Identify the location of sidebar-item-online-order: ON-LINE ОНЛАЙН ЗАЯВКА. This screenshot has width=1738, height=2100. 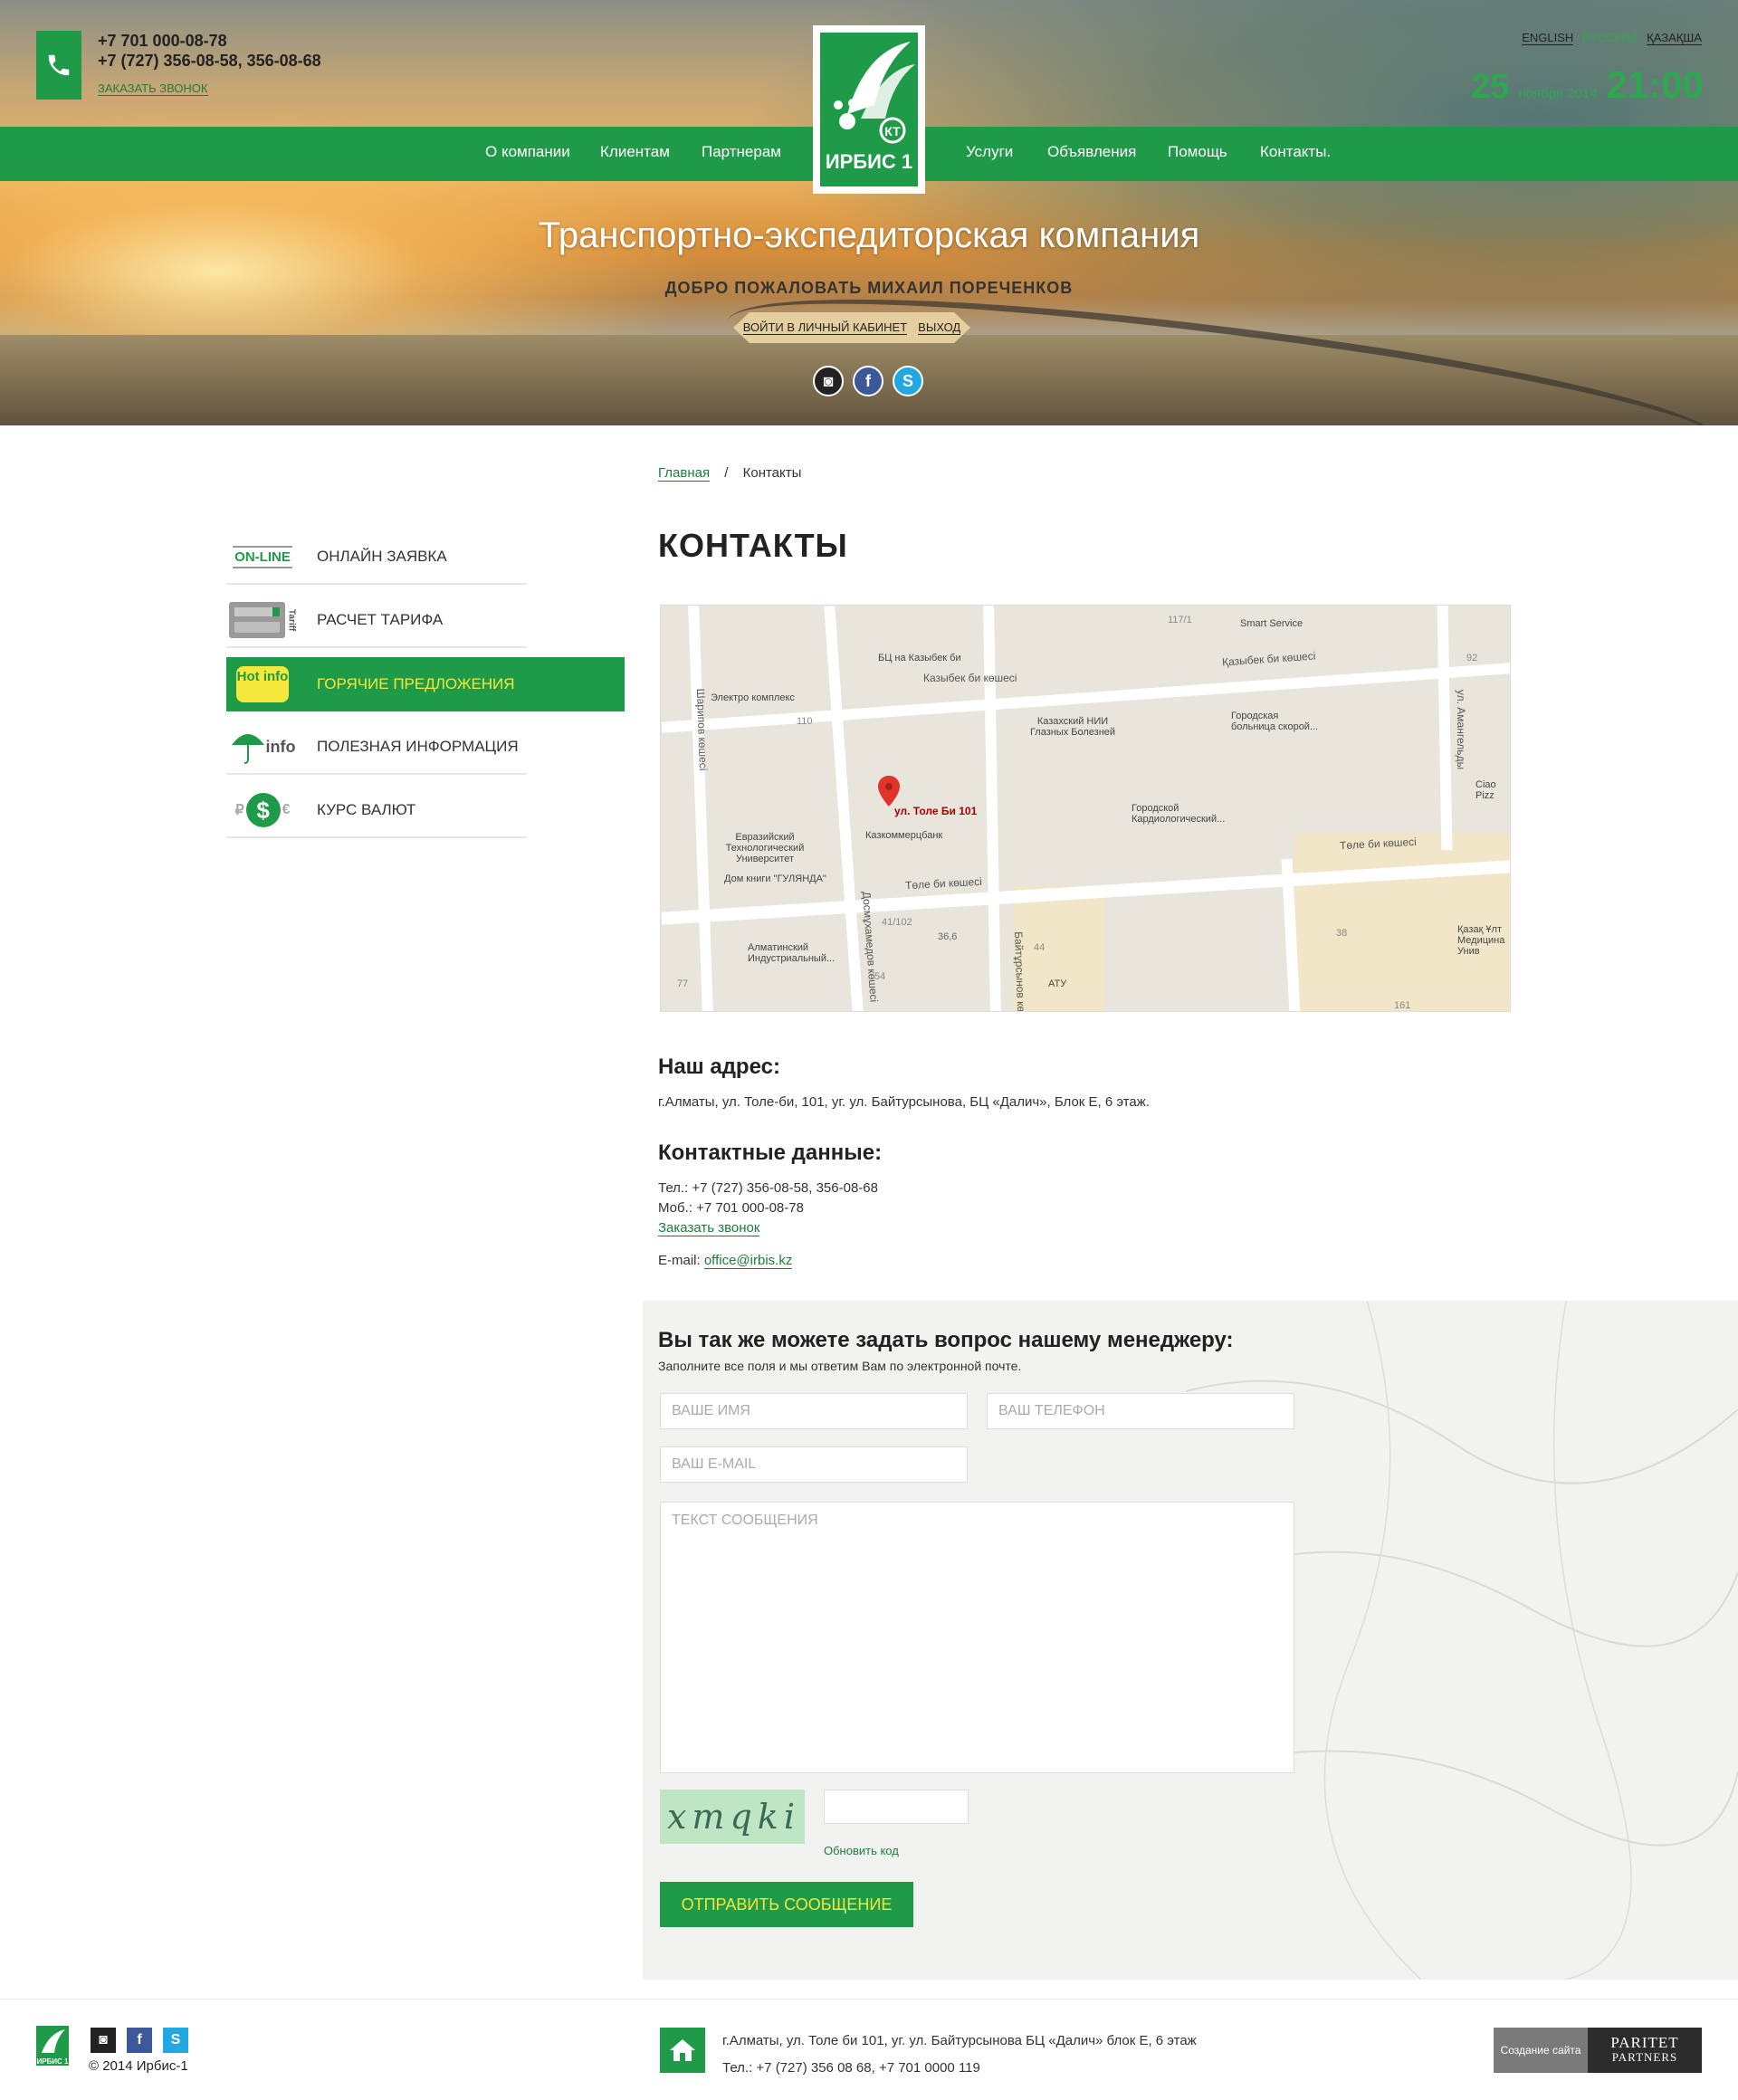
(376, 557).